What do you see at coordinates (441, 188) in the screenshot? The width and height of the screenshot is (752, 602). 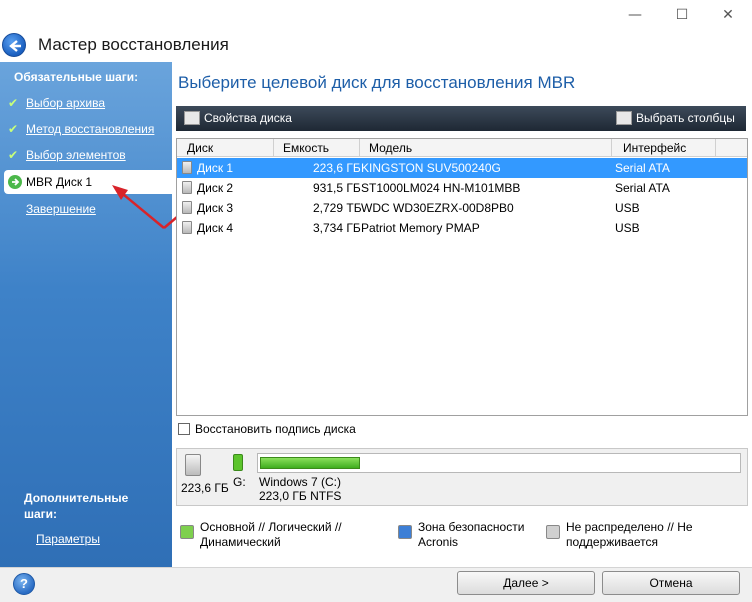 I see `cell-model: ST1000LM024 HN-M101MBB` at bounding box center [441, 188].